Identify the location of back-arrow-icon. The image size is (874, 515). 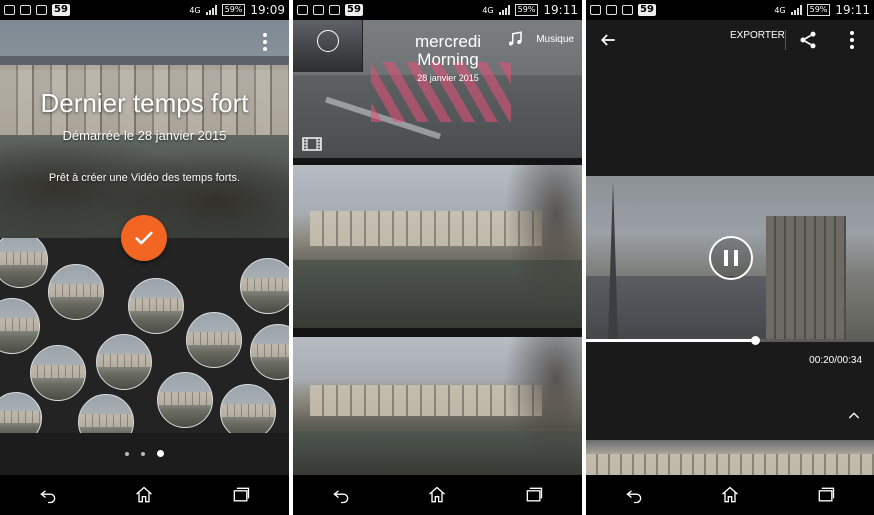
(608, 40).